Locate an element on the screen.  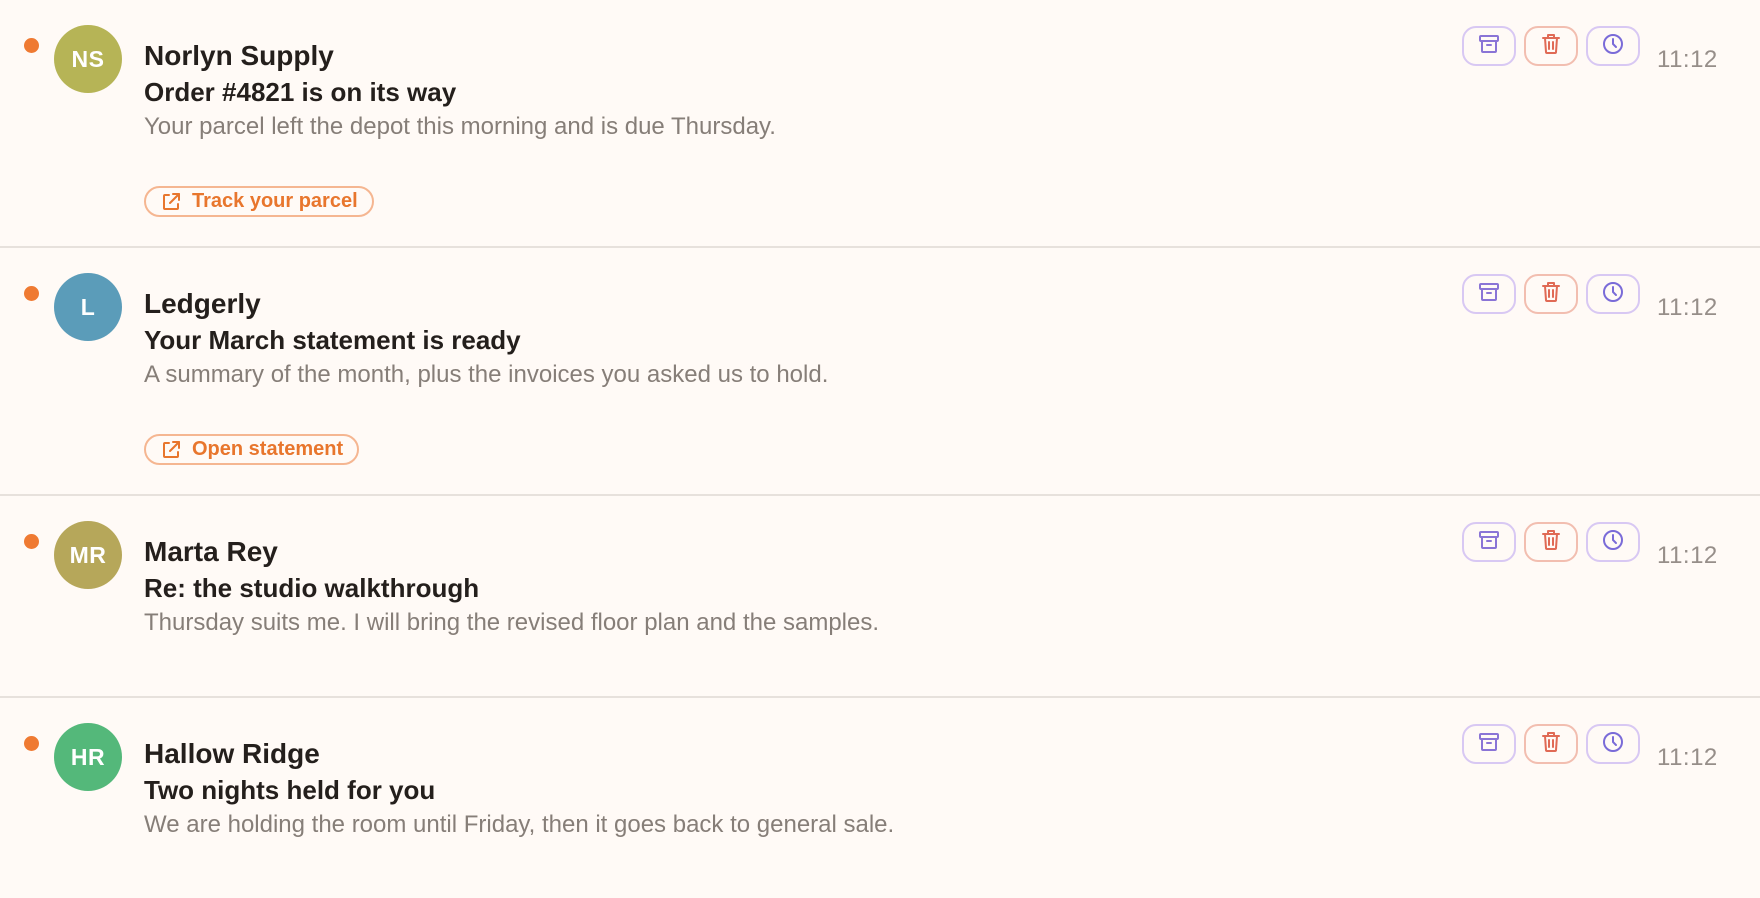
subject: Two nights held for you is located at coordinates (290, 790).